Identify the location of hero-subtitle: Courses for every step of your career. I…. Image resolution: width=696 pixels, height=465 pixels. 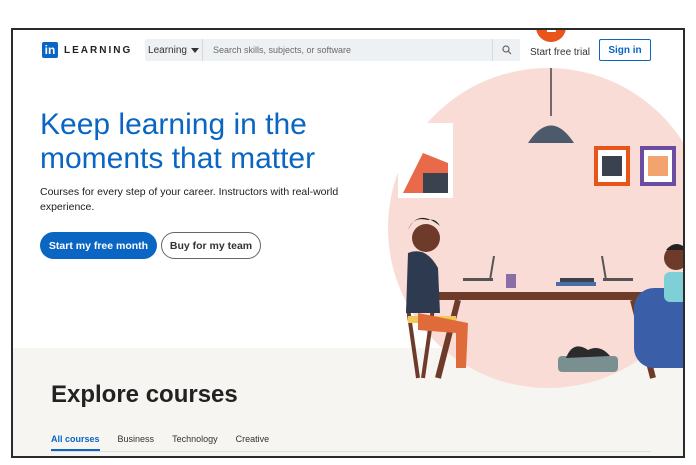
(189, 199).